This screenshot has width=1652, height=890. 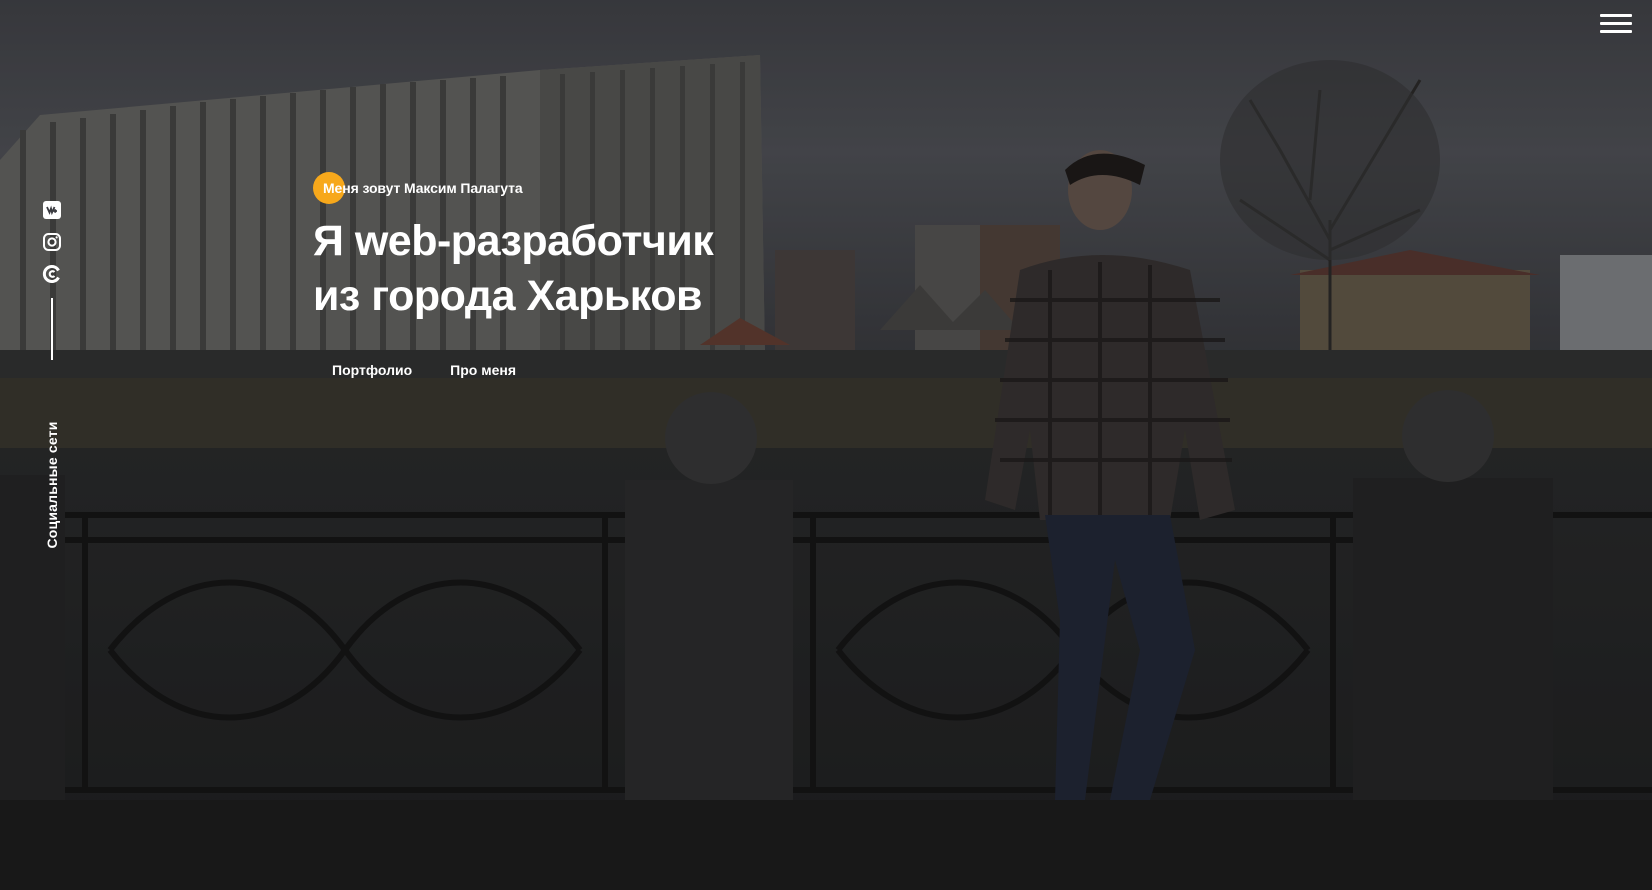 I want to click on social-label: Социальные сети, so click(x=52, y=485).